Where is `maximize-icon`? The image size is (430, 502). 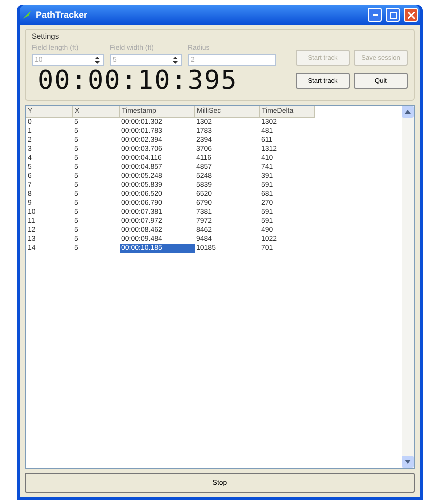
maximize-icon is located at coordinates (393, 15).